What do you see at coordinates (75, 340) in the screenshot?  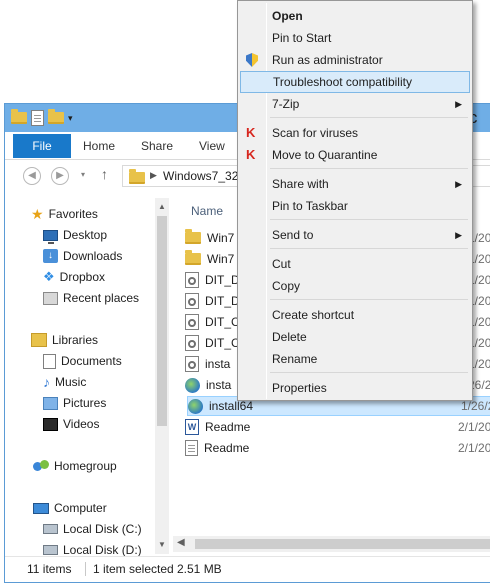 I see `nav-label: Libraries` at bounding box center [75, 340].